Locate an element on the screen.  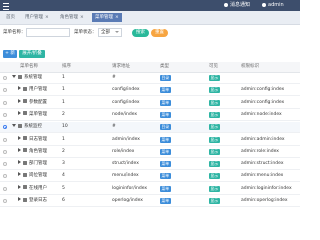
bell-icon is located at coordinates (226, 4).